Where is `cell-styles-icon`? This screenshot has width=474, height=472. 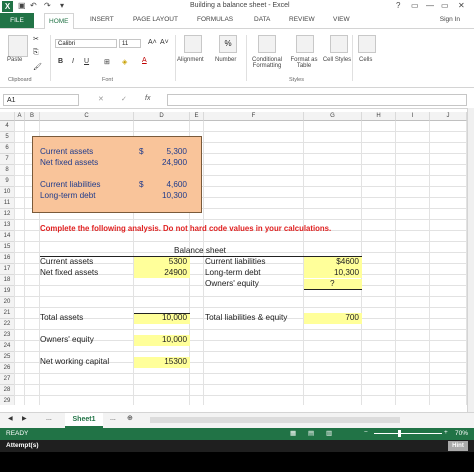
cell-styles-icon is located at coordinates (339, 44).